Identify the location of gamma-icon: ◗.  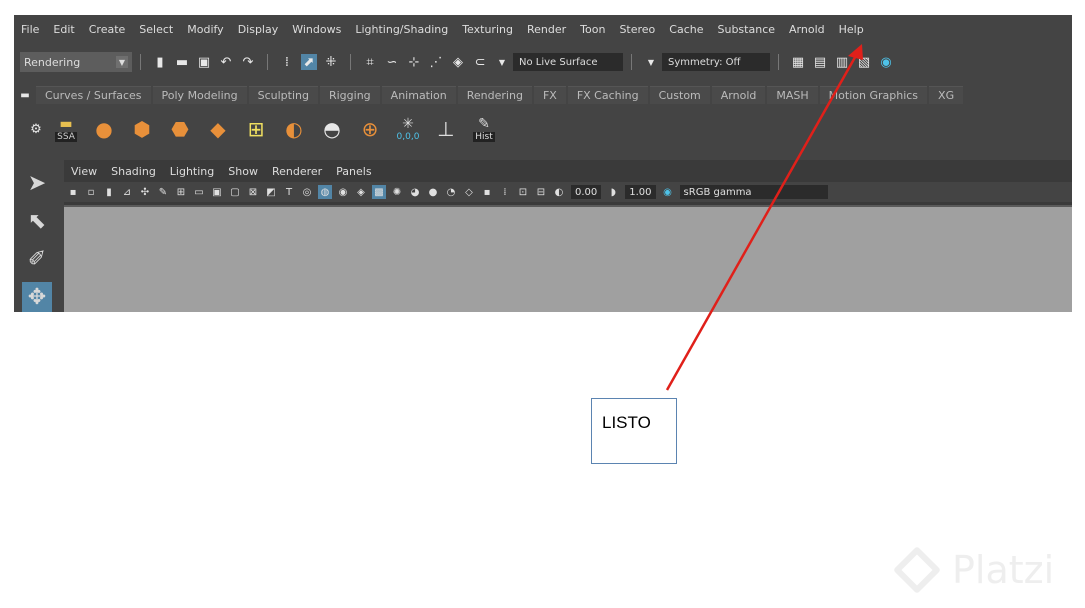
(613, 192).